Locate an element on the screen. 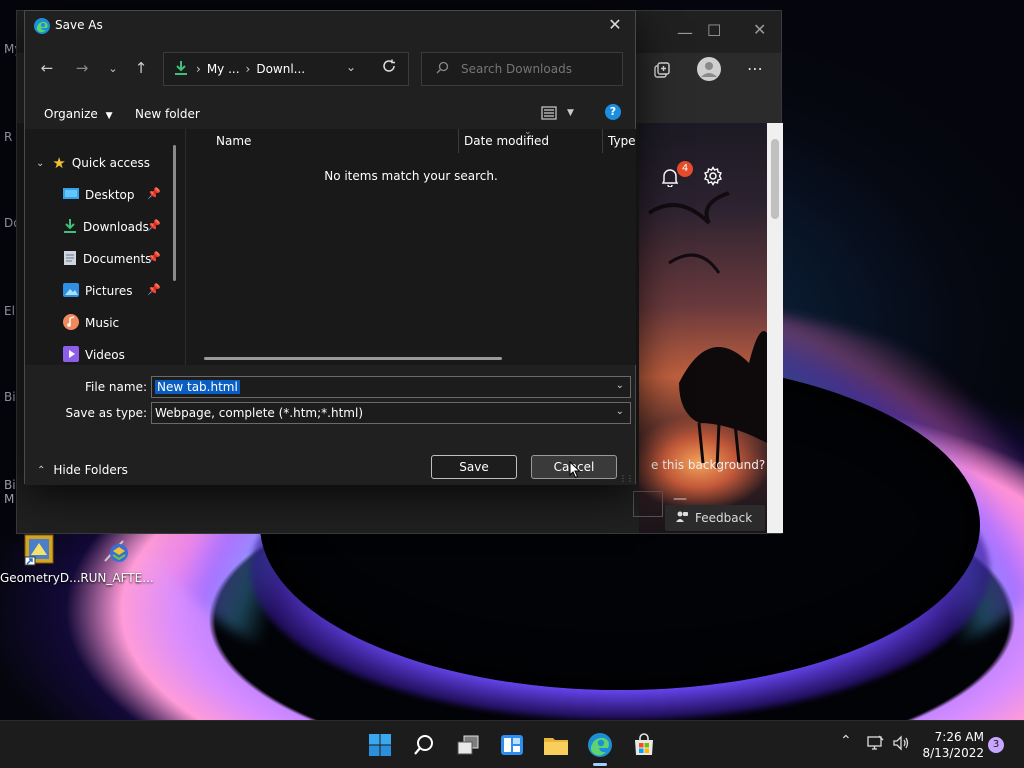 The image size is (1024, 768). file-name-dropdown-icon: ⌄ is located at coordinates (620, 385).